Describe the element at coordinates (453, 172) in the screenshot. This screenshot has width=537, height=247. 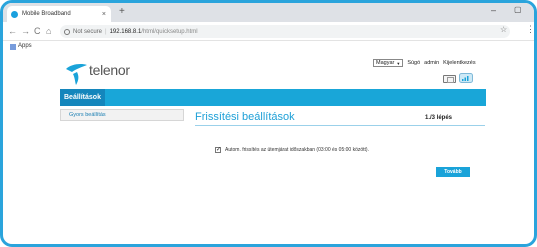
I see `next-button: Tovább` at that location.